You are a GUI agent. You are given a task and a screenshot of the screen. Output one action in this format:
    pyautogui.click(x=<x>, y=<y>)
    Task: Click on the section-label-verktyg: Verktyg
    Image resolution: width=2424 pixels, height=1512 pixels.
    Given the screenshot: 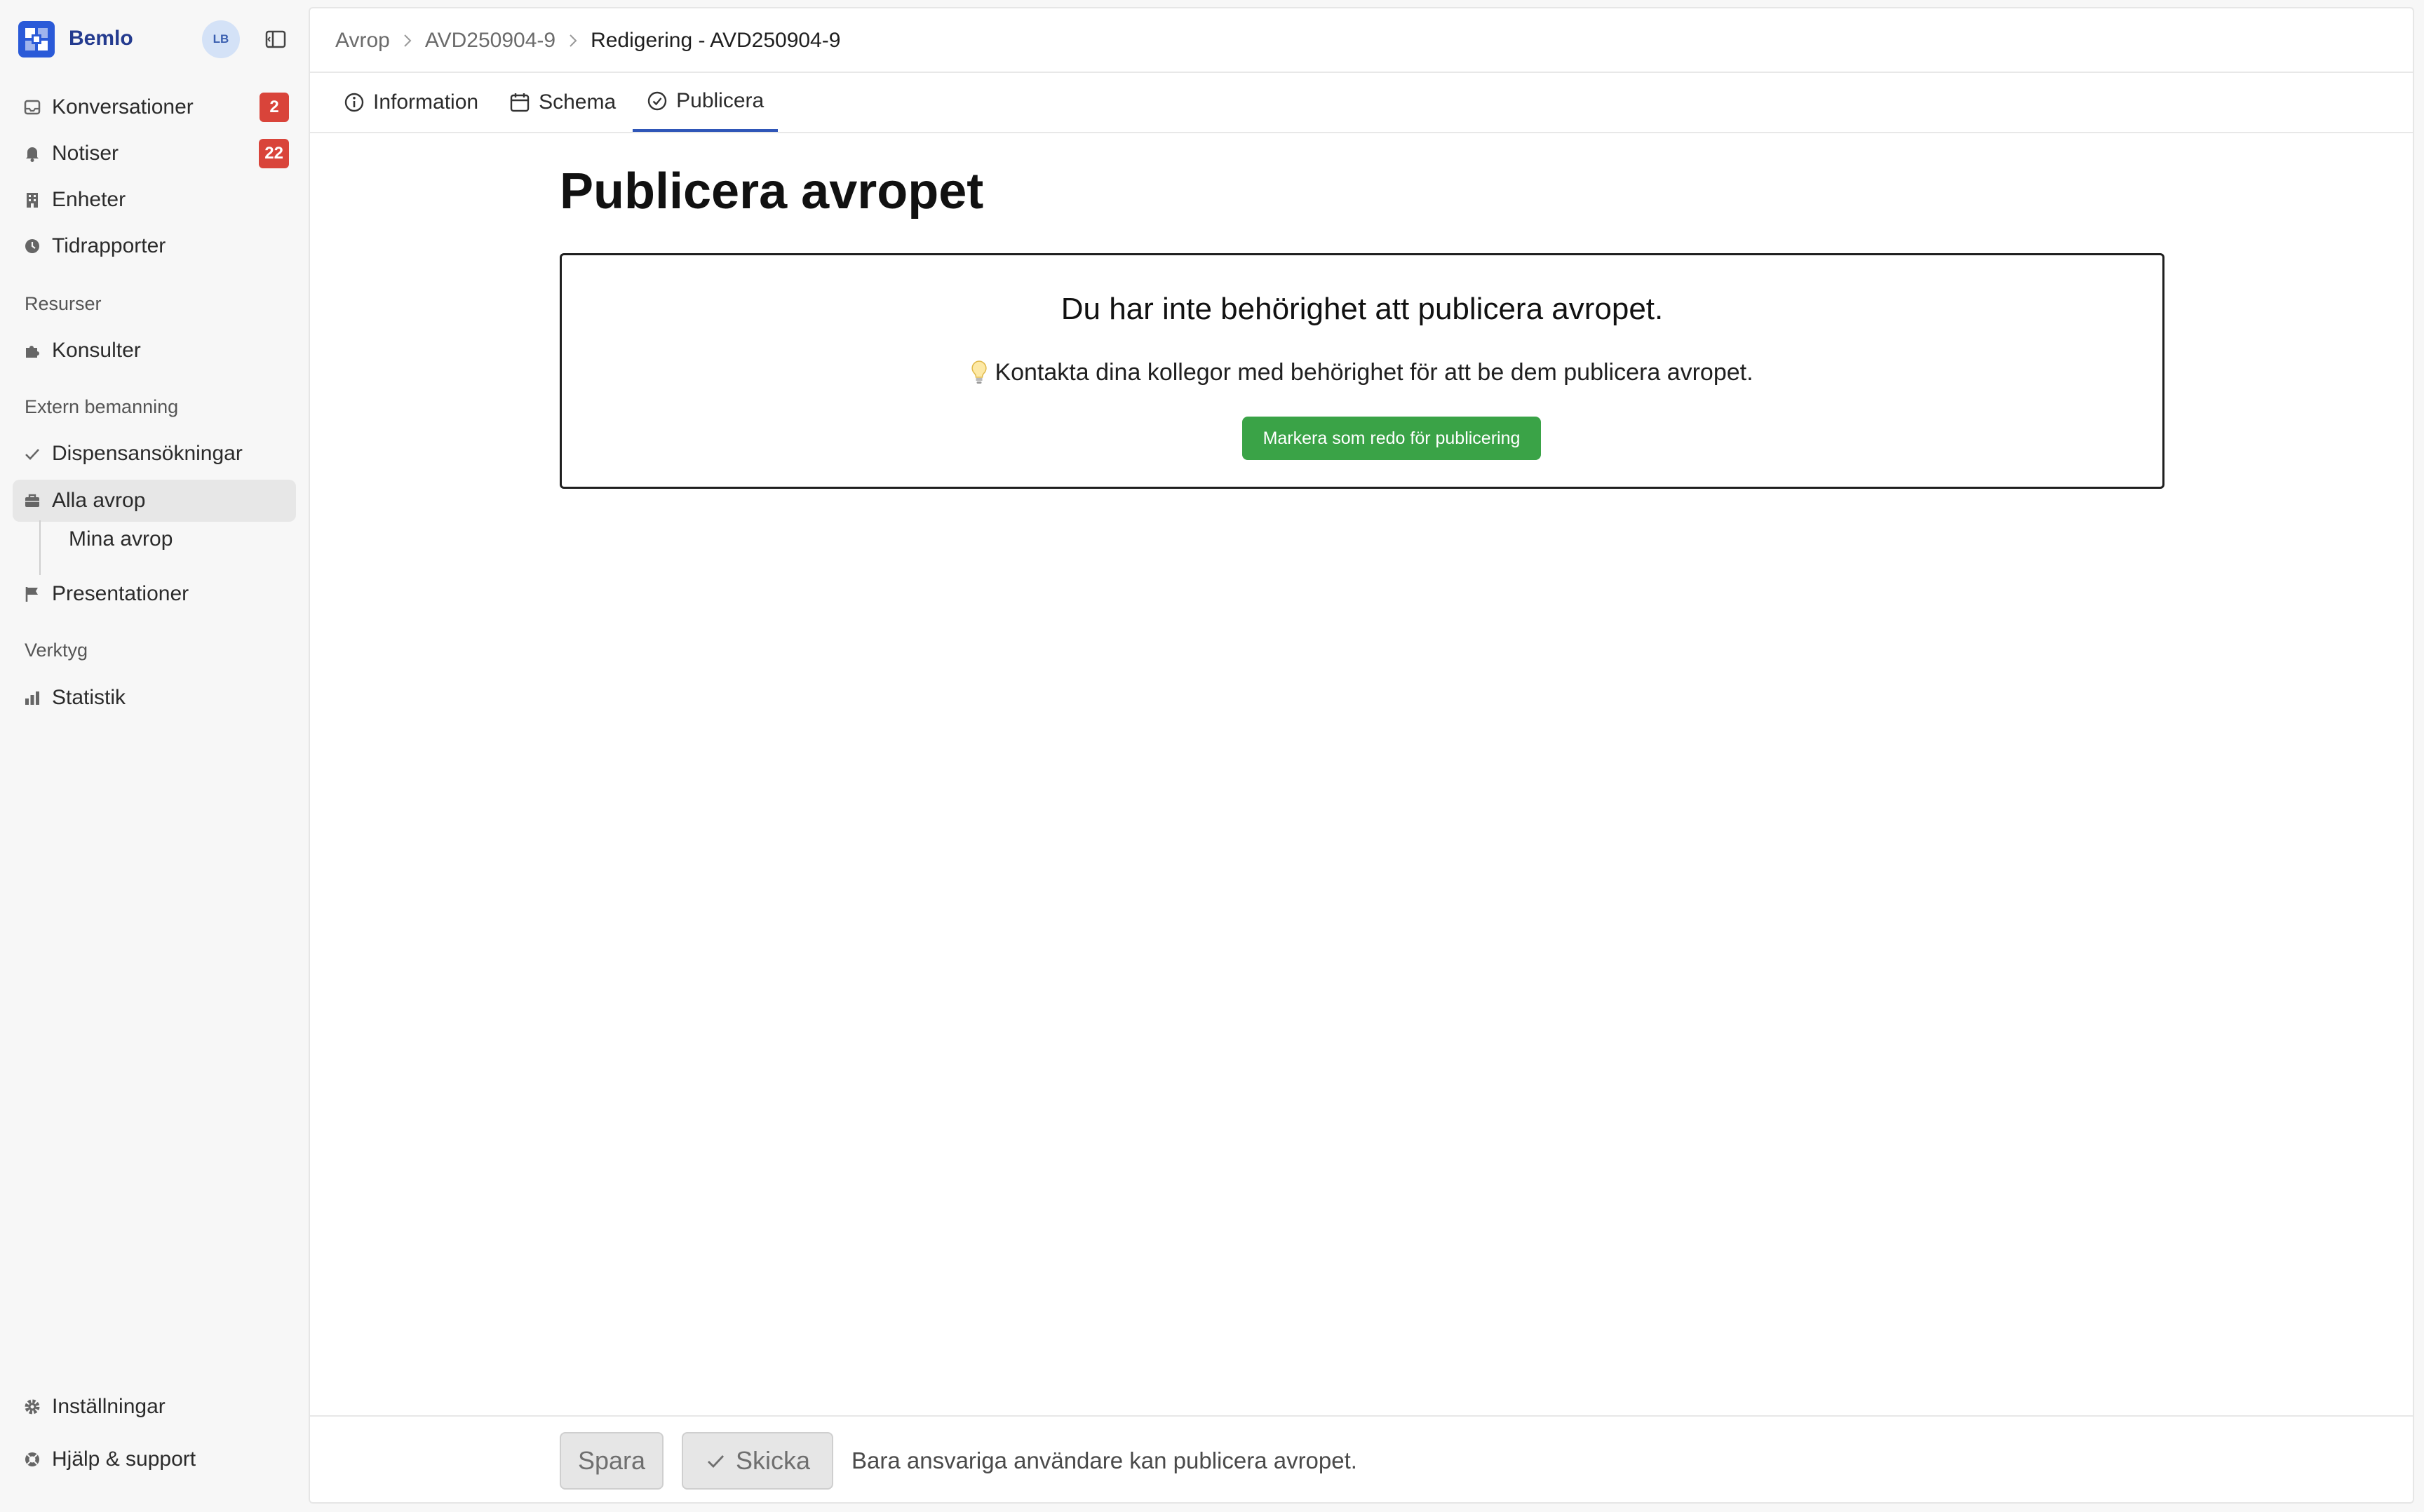 What is the action you would take?
    pyautogui.click(x=56, y=650)
    